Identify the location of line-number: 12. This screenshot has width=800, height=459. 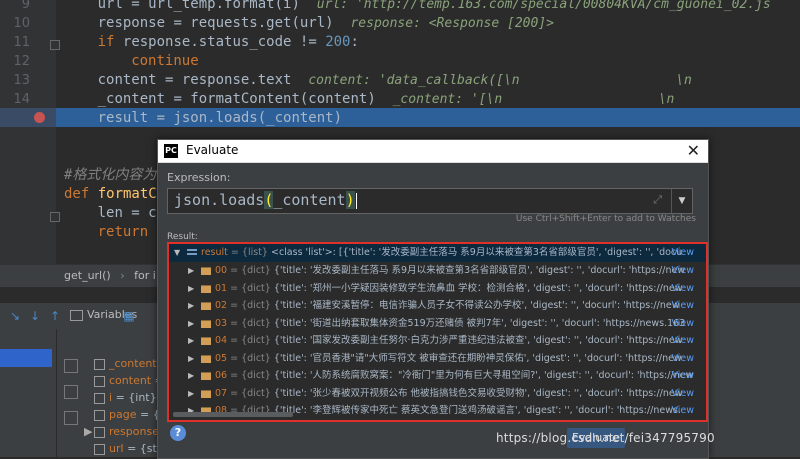
(21, 61).